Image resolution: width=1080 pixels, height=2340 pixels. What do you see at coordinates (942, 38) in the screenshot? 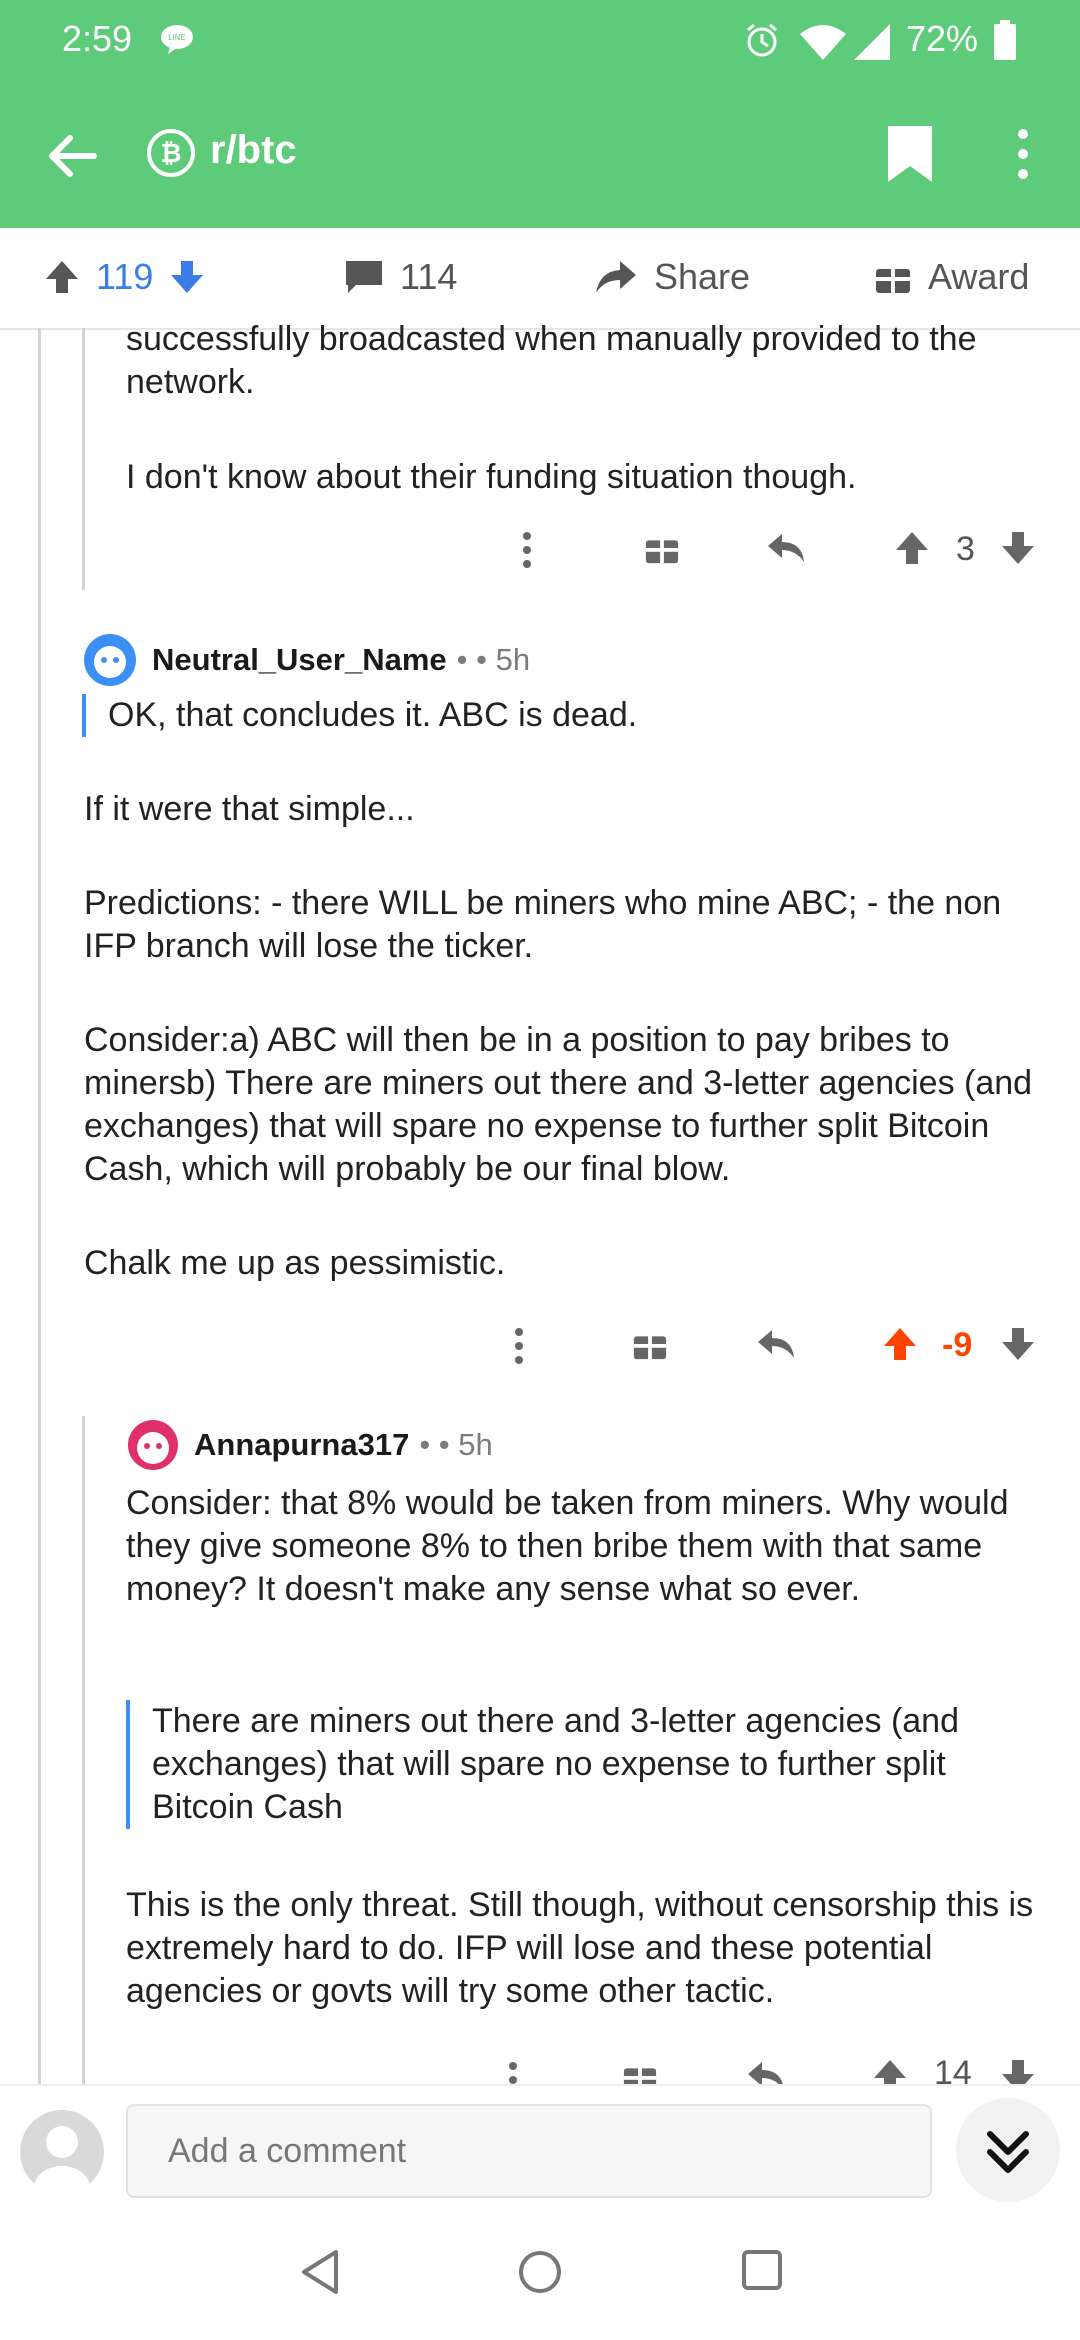
I see `battery-percent: 72%` at bounding box center [942, 38].